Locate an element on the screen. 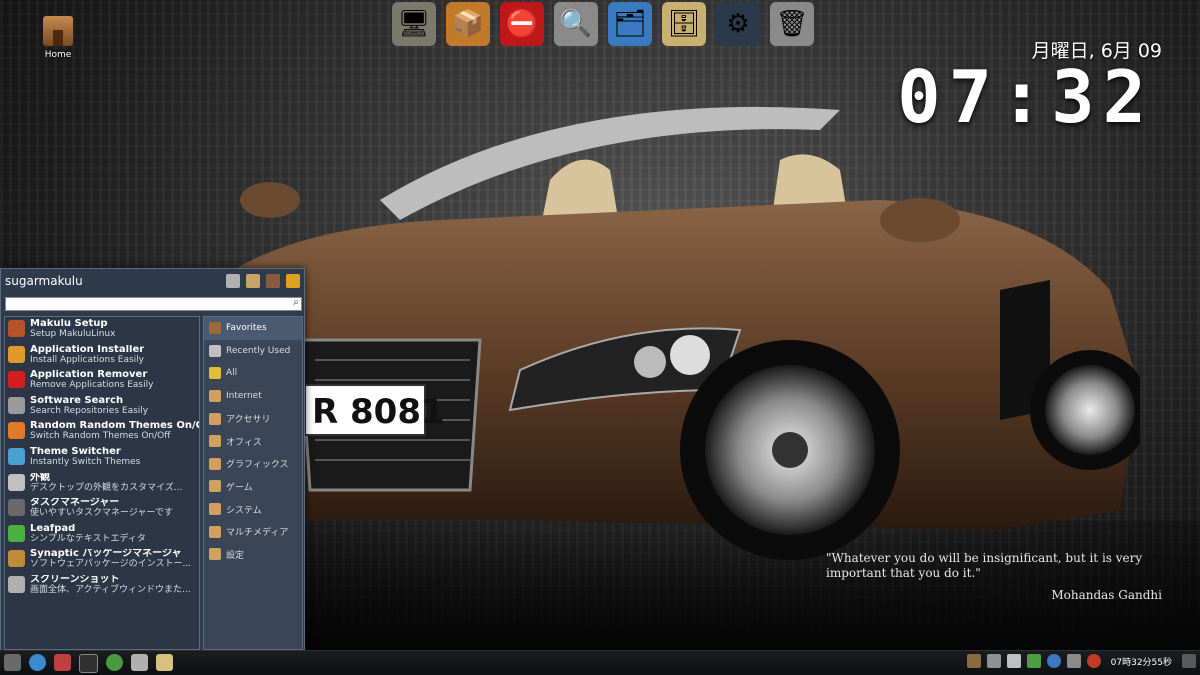  category-label: Recently Used is located at coordinates (258, 350).